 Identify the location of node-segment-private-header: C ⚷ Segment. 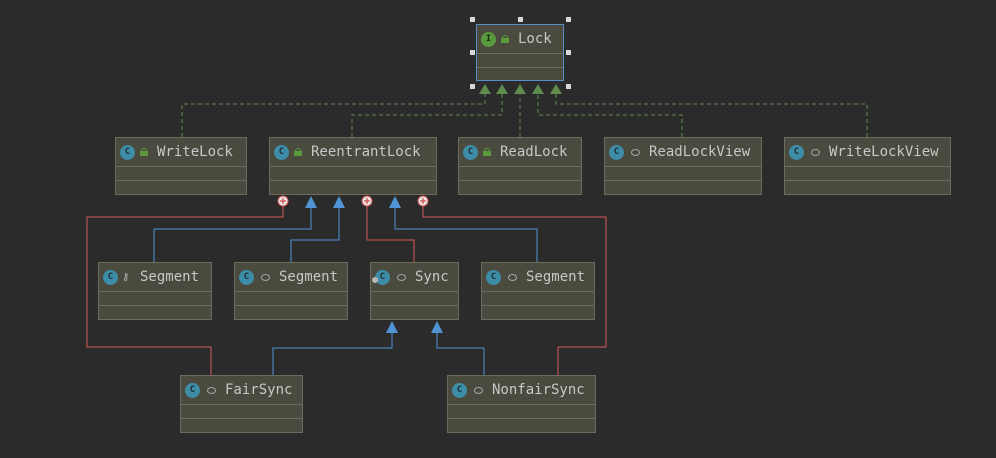
(155, 277).